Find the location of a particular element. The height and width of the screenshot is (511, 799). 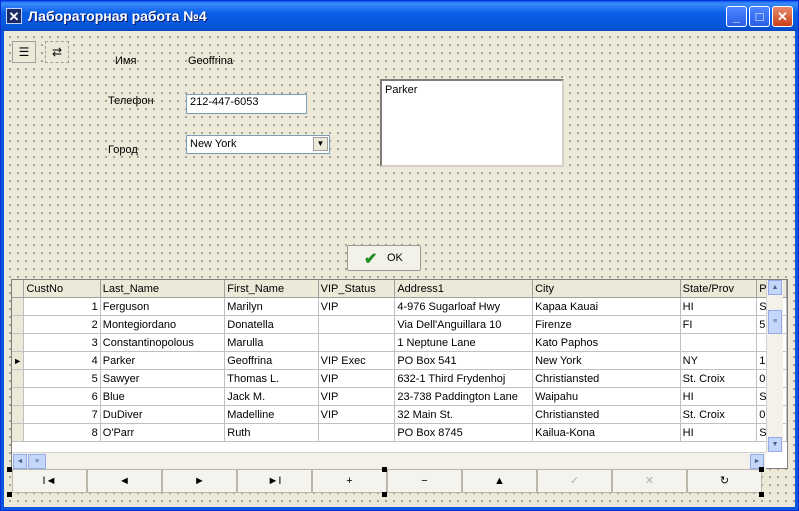

scroll-thumb: ≡ is located at coordinates (775, 322).